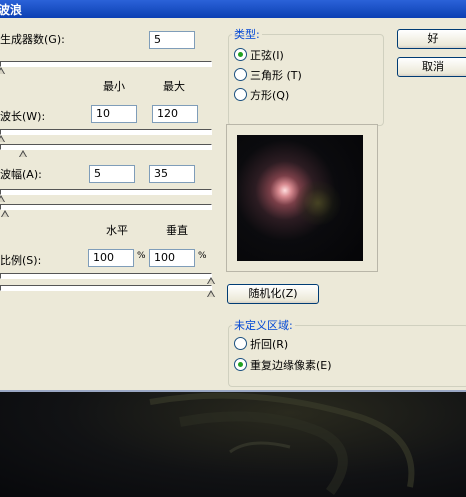 Image resolution: width=466 pixels, height=497 pixels. I want to click on amplitude-max-thumb, so click(5, 213).